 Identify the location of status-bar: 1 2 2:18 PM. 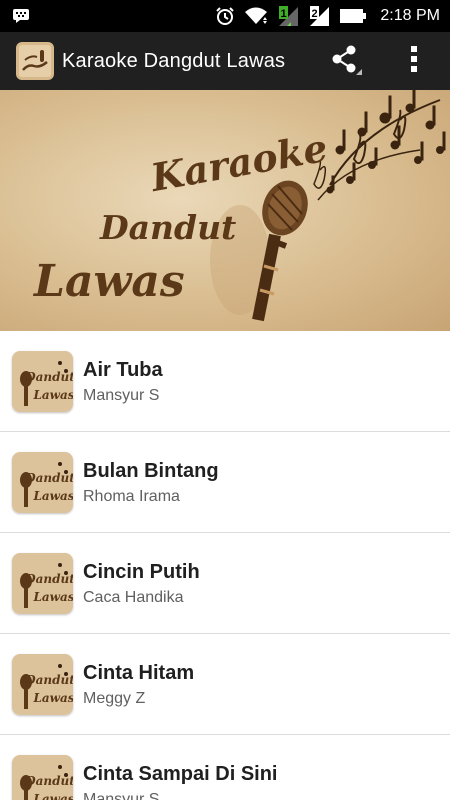
(225, 16).